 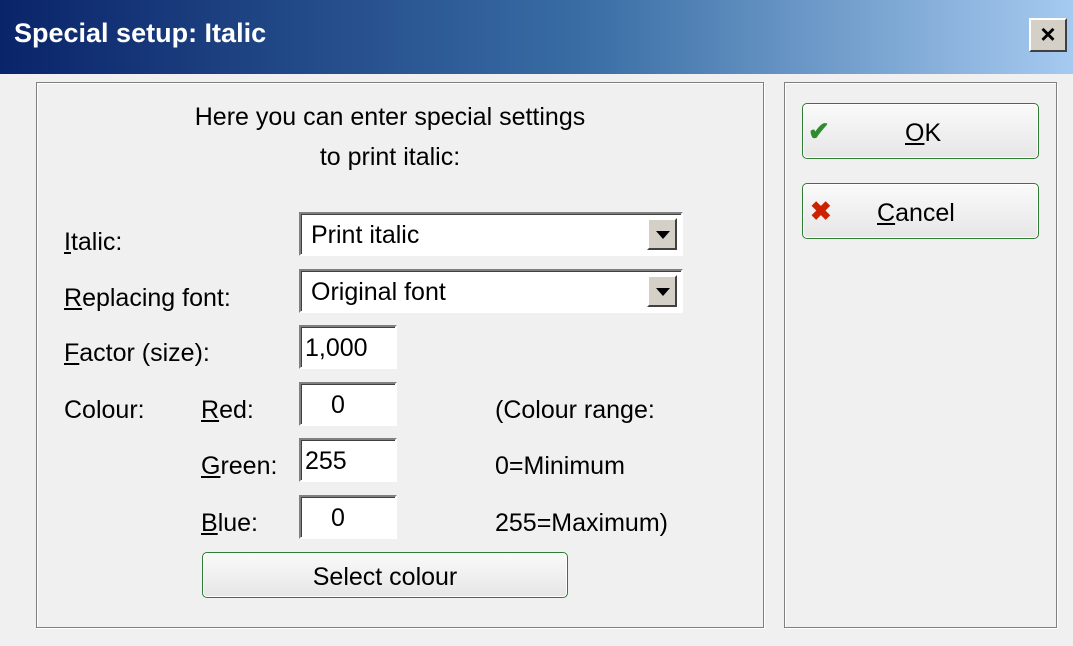 I want to click on close-button: ×, so click(x=1048, y=35).